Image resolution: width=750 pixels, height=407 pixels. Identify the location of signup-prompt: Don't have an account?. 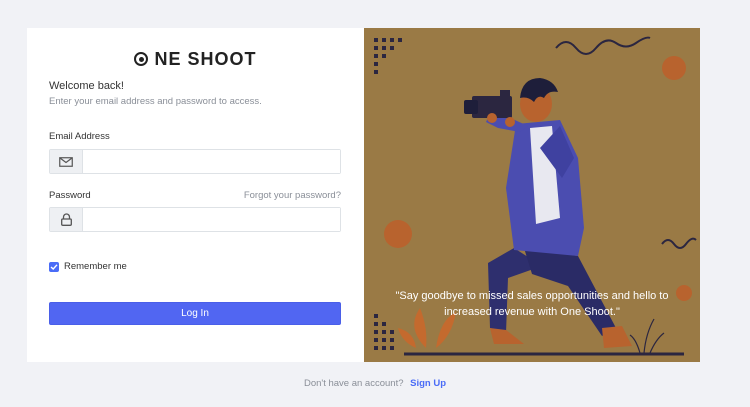
(353, 383).